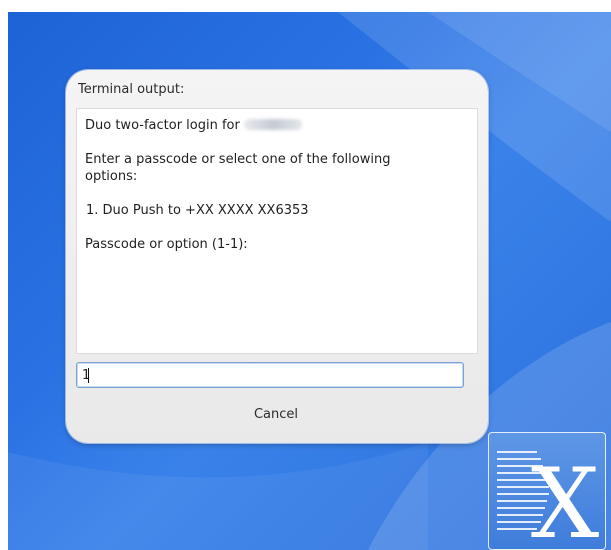 The image size is (611, 550). I want to click on x-logo-icon: X, so click(547, 491).